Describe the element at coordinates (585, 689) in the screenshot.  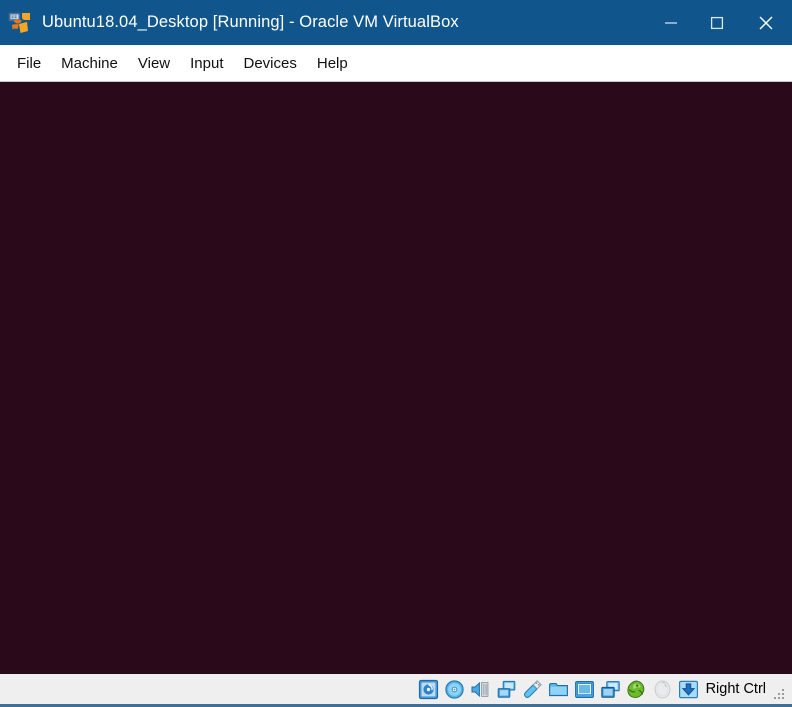
I see `display-icon` at that location.